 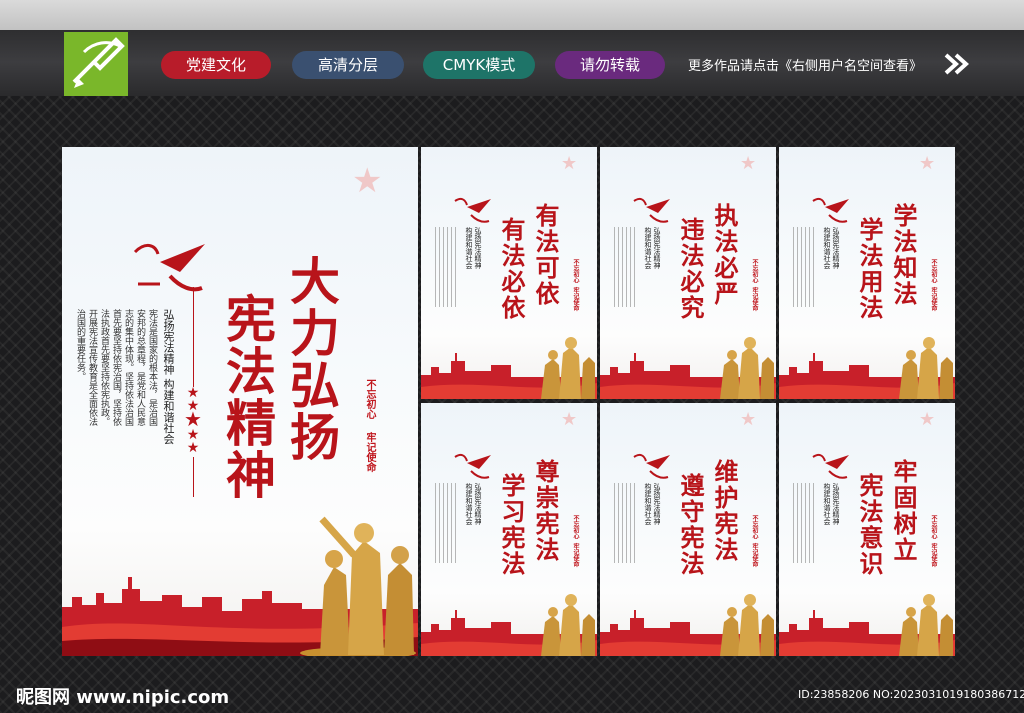 I want to click on tag-party-culture: 党建文化, so click(x=216, y=65).